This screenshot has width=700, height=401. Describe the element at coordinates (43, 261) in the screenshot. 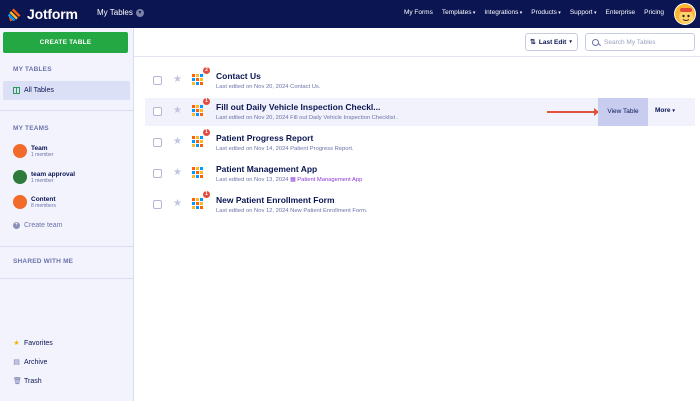

I see `shared-with-me-heading: SHARED WITH ME` at that location.